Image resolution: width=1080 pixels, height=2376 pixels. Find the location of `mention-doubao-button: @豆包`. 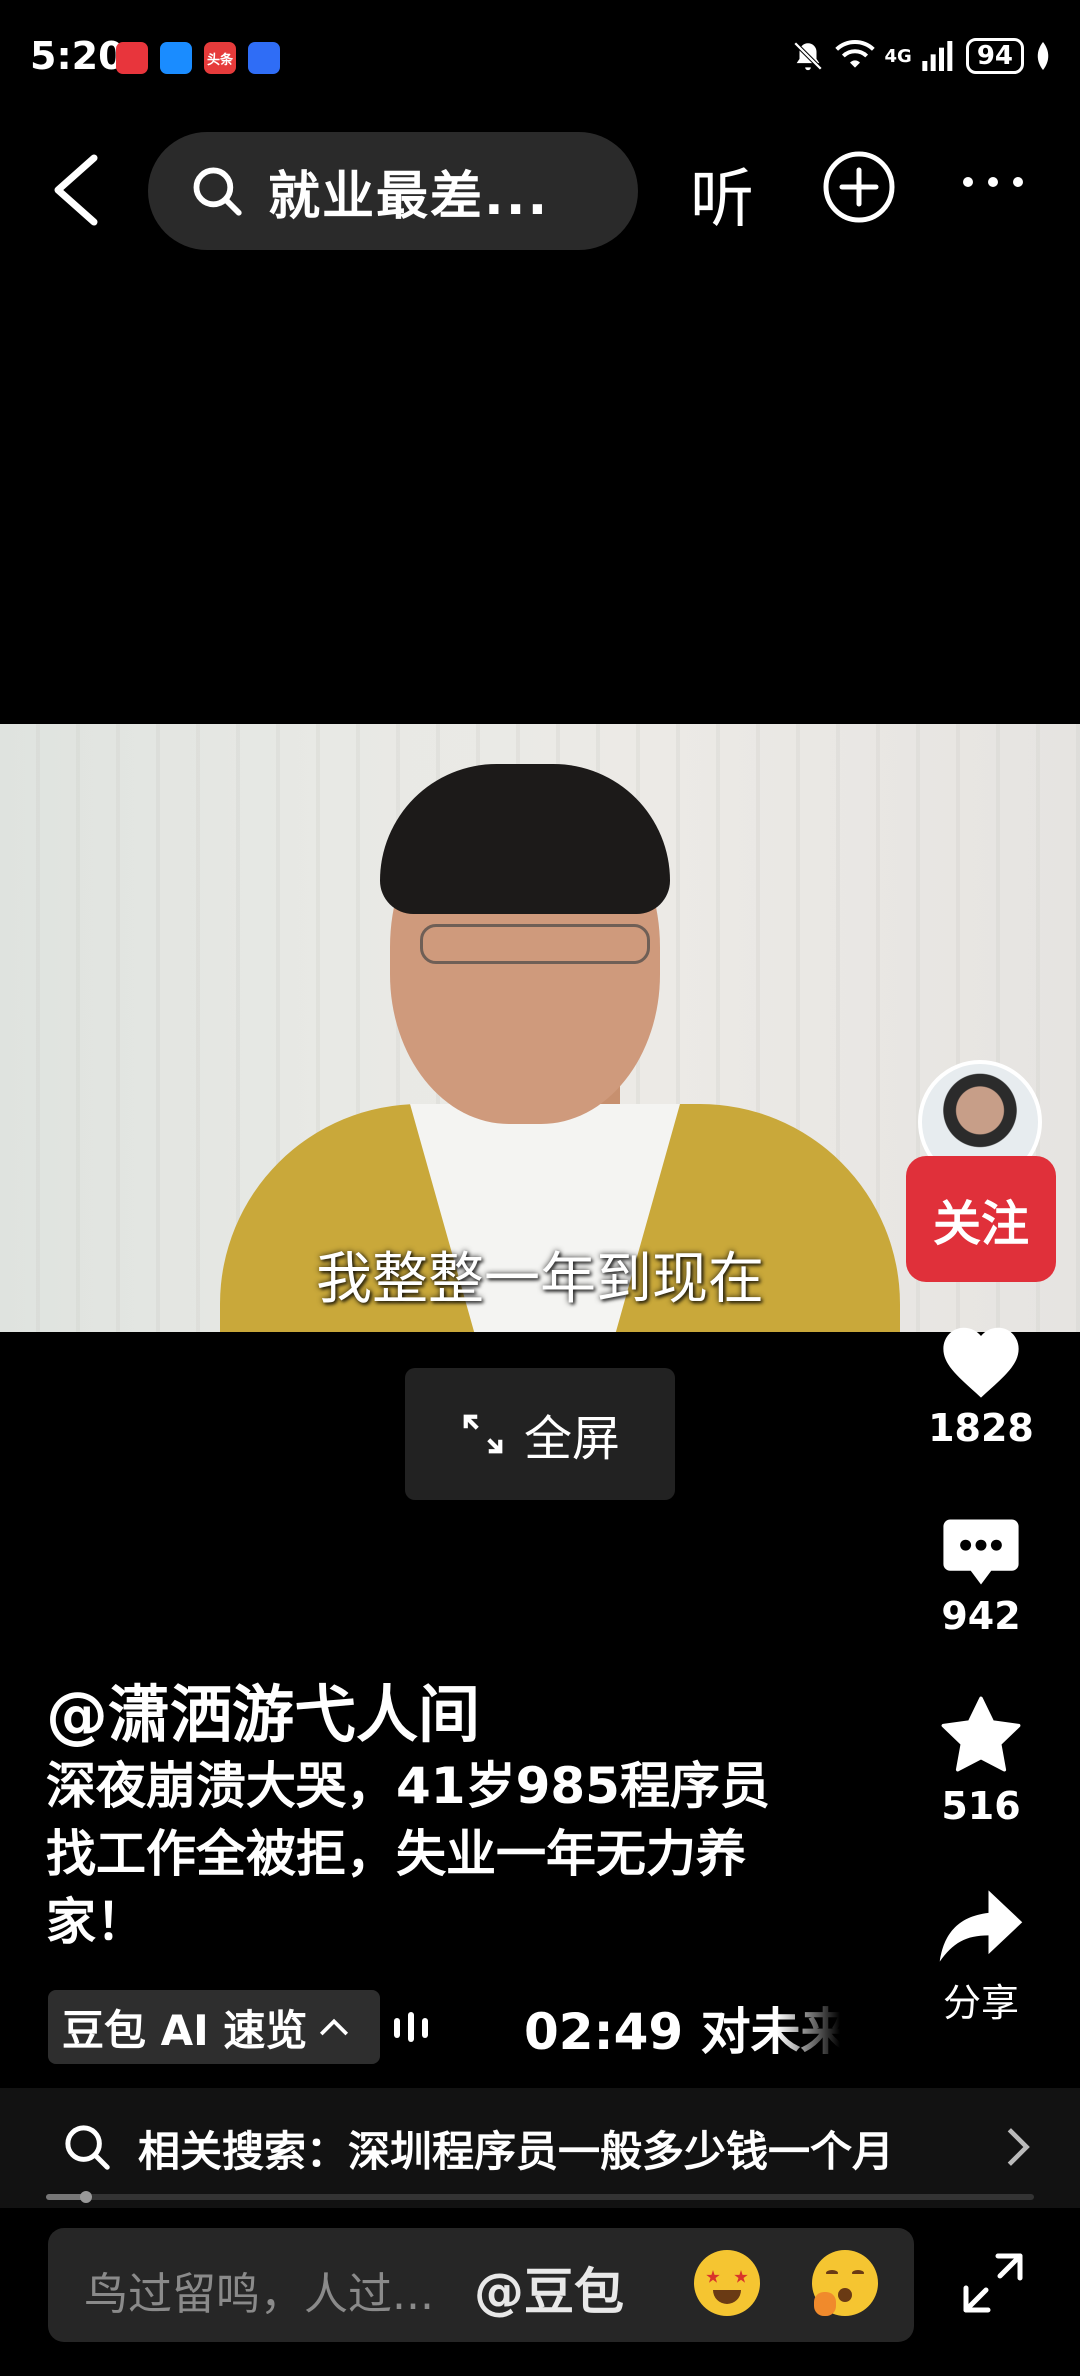

mention-doubao-button: @豆包 is located at coordinates (549, 2288).